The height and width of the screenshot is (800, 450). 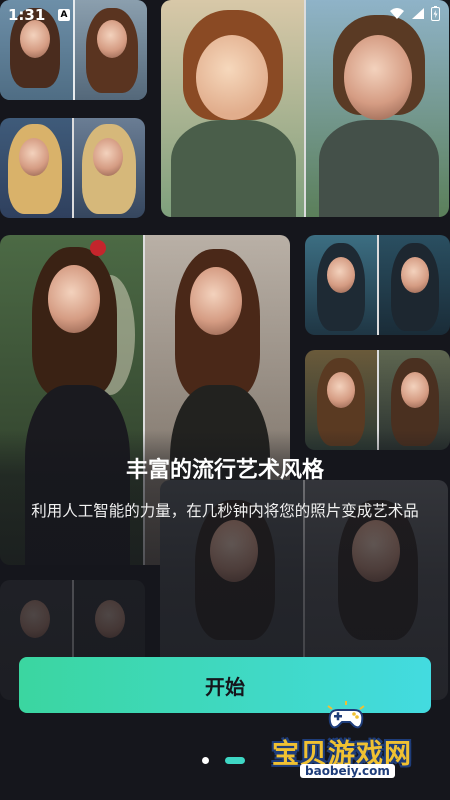 I want to click on system-icons, so click(x=414, y=13).